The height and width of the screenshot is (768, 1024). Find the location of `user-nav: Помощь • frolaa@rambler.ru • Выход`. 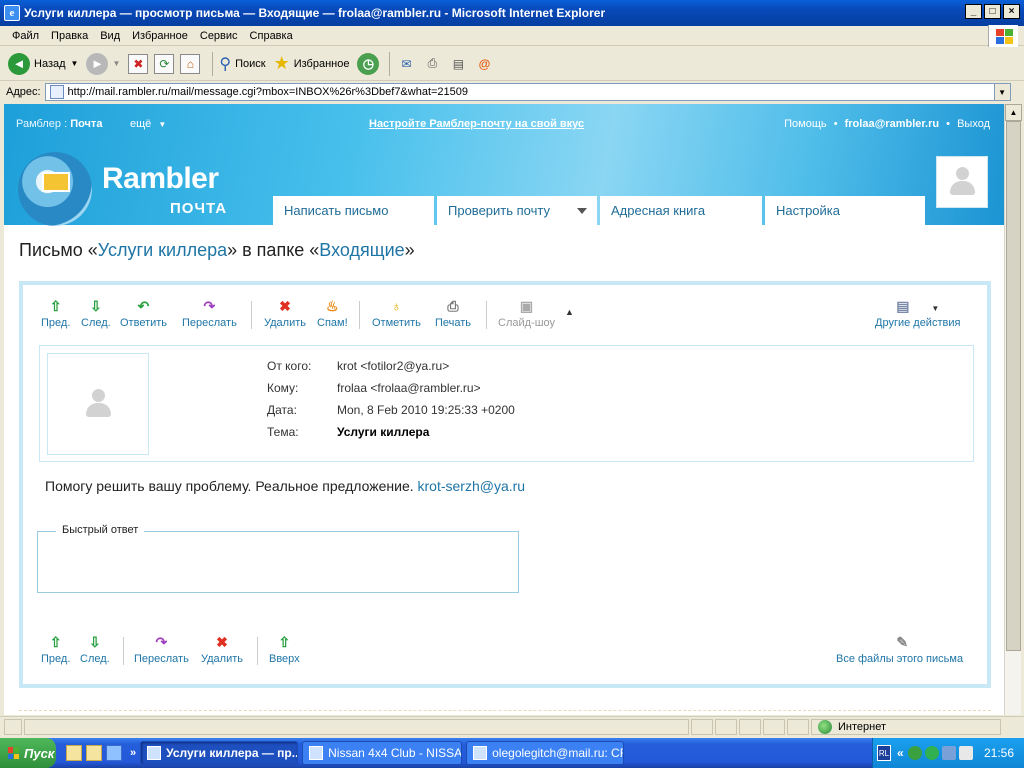

user-nav: Помощь • frolaa@rambler.ru • Выход is located at coordinates (887, 124).